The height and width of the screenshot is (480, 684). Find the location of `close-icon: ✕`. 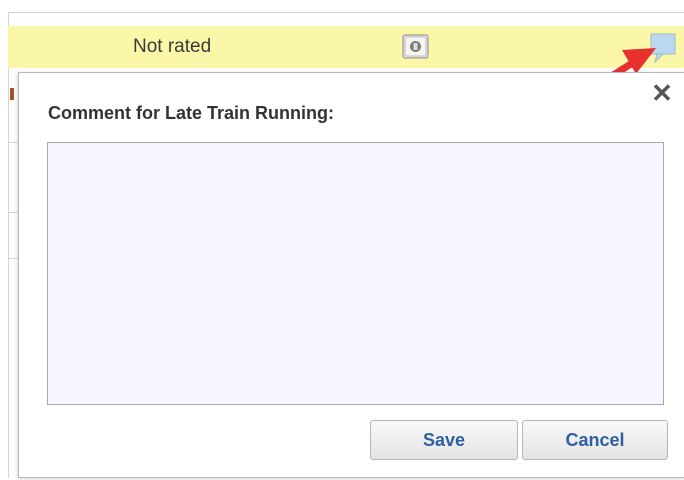

close-icon: ✕ is located at coordinates (662, 93).